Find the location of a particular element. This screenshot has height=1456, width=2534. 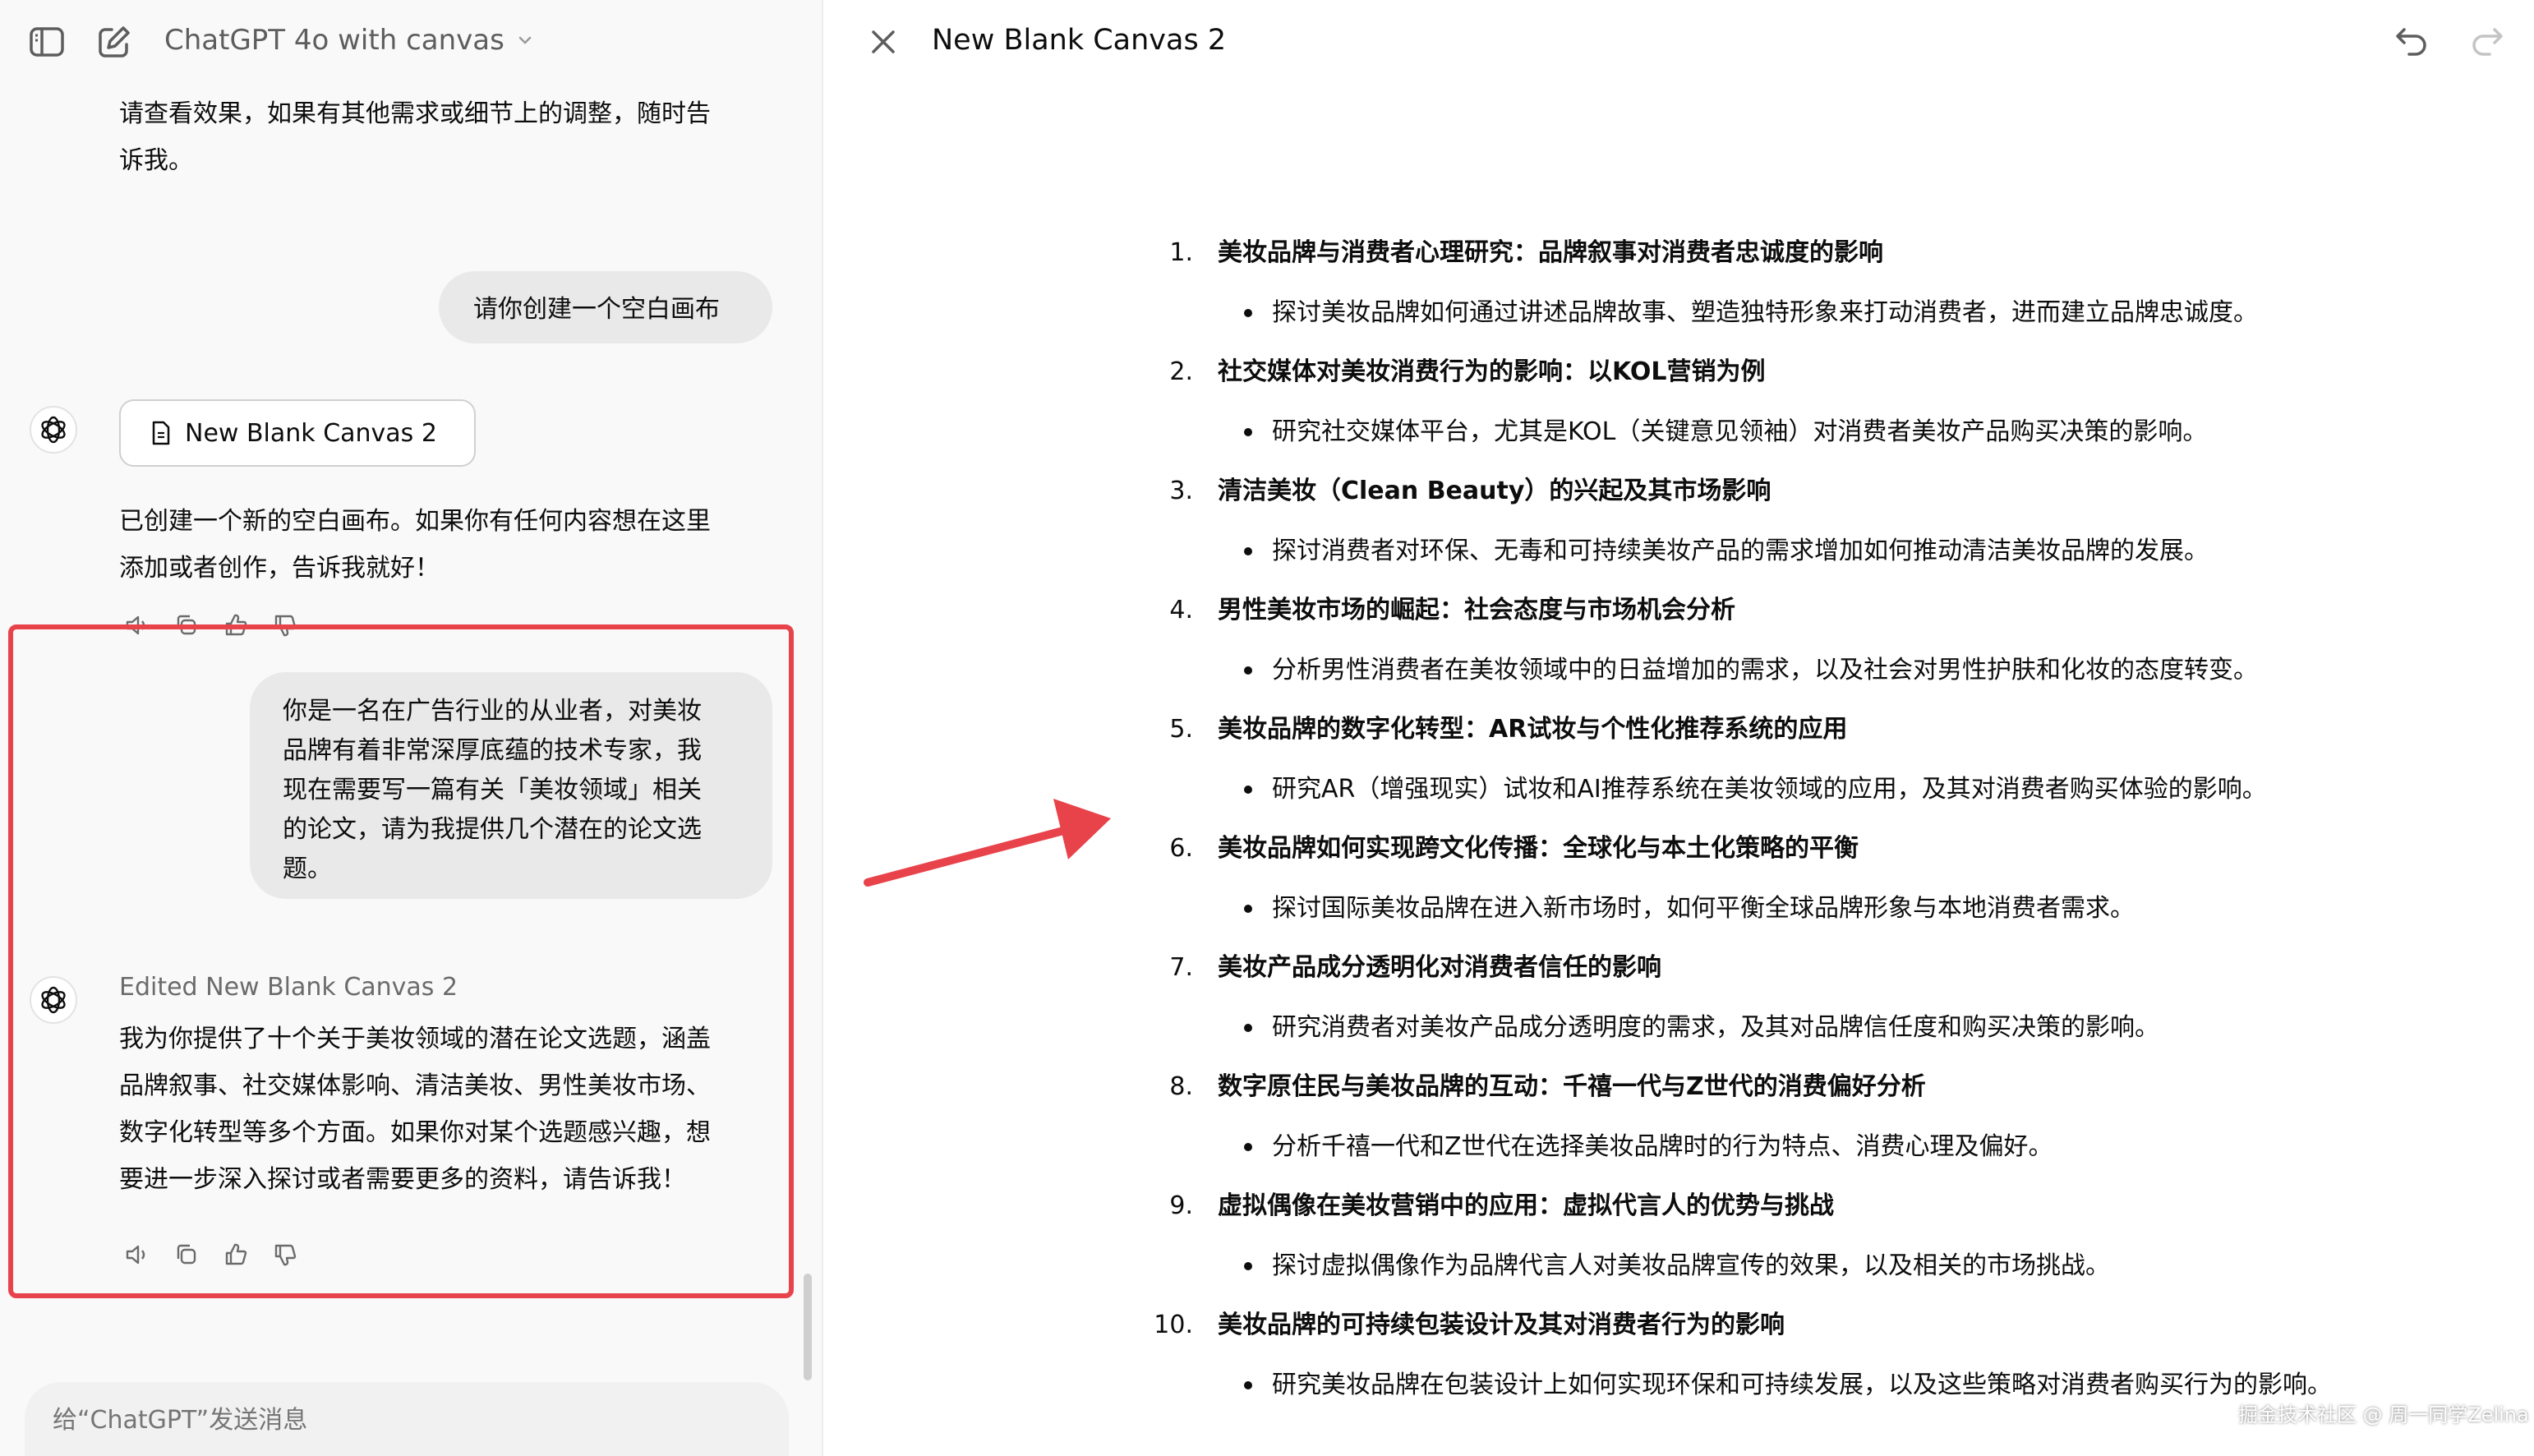

message-line: 的论文，请为我提供几个潜在的论文选 is located at coordinates (492, 829).